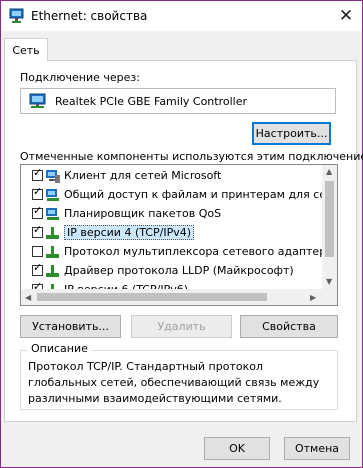  I want to click on tab-network-label: Сеть, so click(26, 50).